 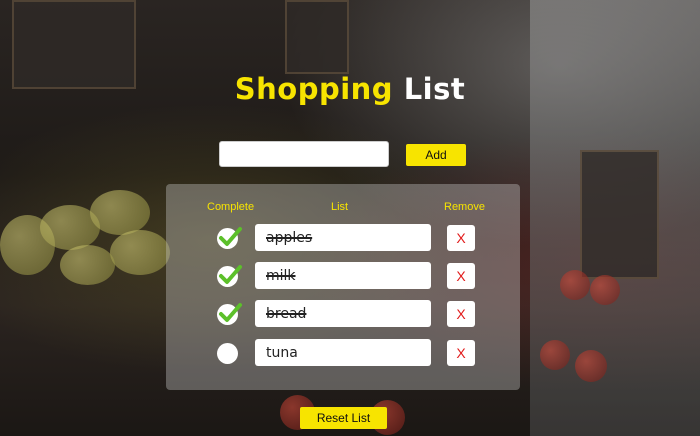 I want to click on item-text-box: apples, so click(x=343, y=237).